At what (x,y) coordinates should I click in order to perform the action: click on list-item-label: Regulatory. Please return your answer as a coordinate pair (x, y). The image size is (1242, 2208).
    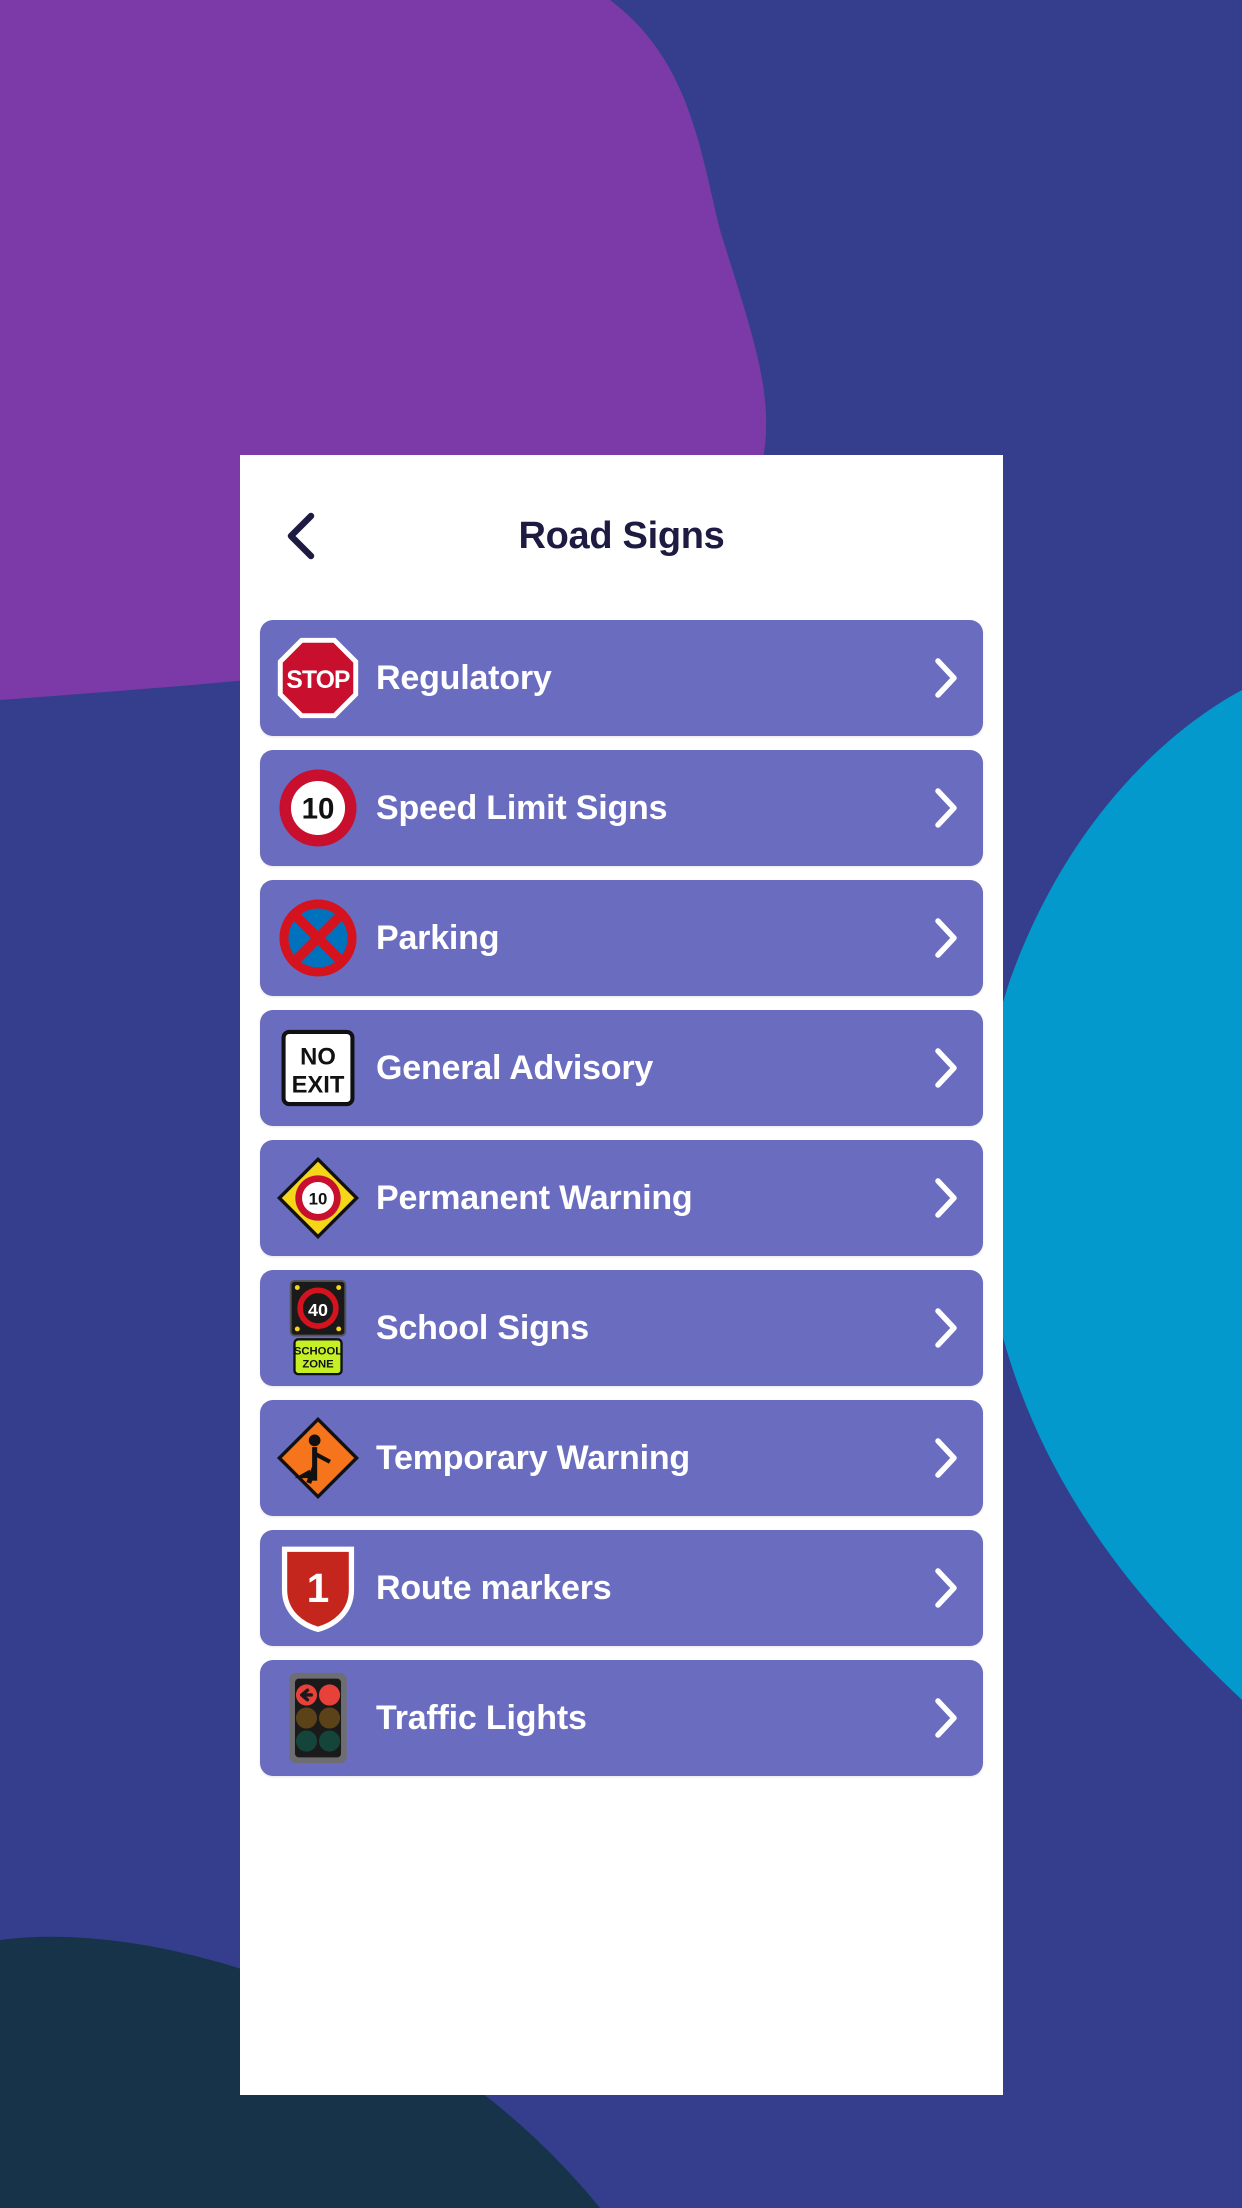
    Looking at the image, I should click on (464, 677).